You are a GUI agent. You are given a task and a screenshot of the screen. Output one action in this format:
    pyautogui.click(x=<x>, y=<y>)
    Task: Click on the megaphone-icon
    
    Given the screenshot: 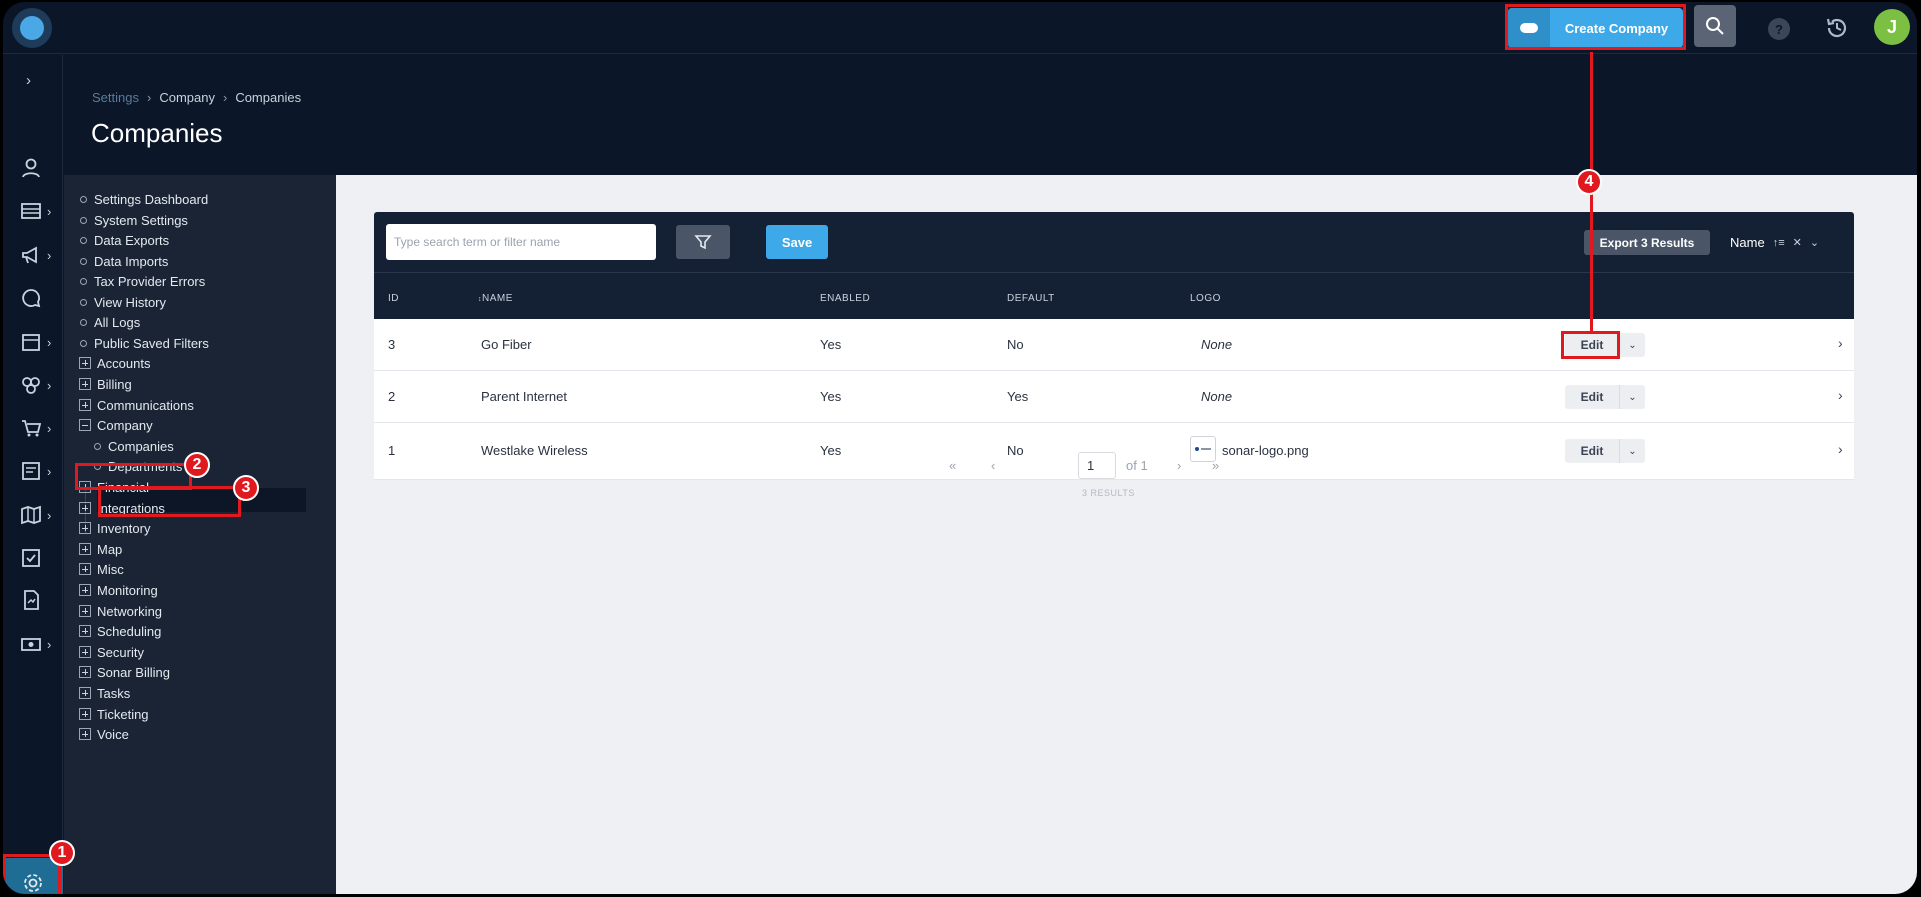 What is the action you would take?
    pyautogui.click(x=29, y=255)
    